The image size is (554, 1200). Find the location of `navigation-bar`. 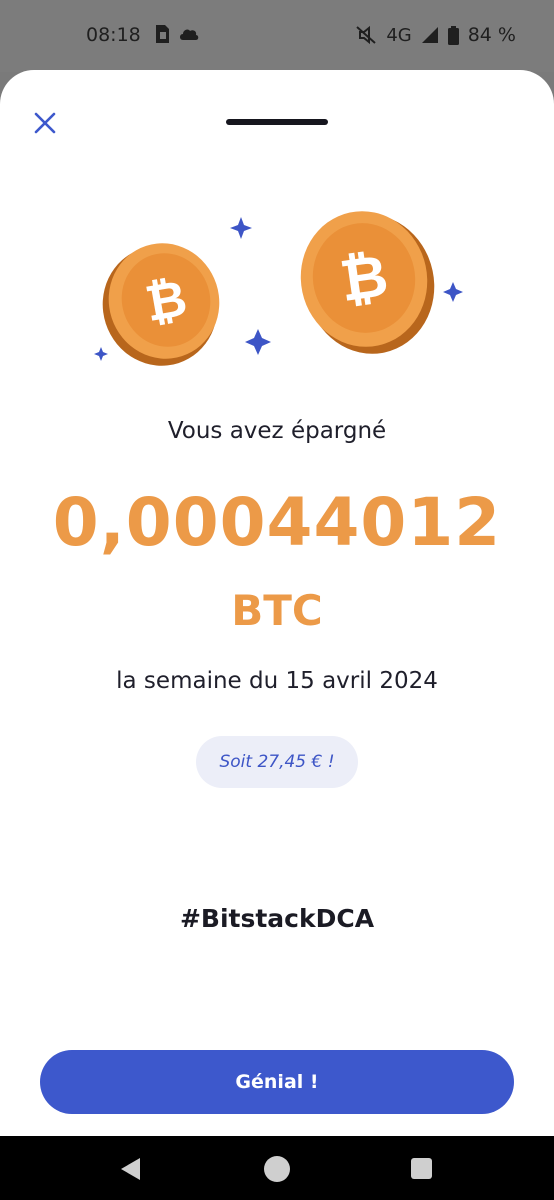

navigation-bar is located at coordinates (277, 1168).